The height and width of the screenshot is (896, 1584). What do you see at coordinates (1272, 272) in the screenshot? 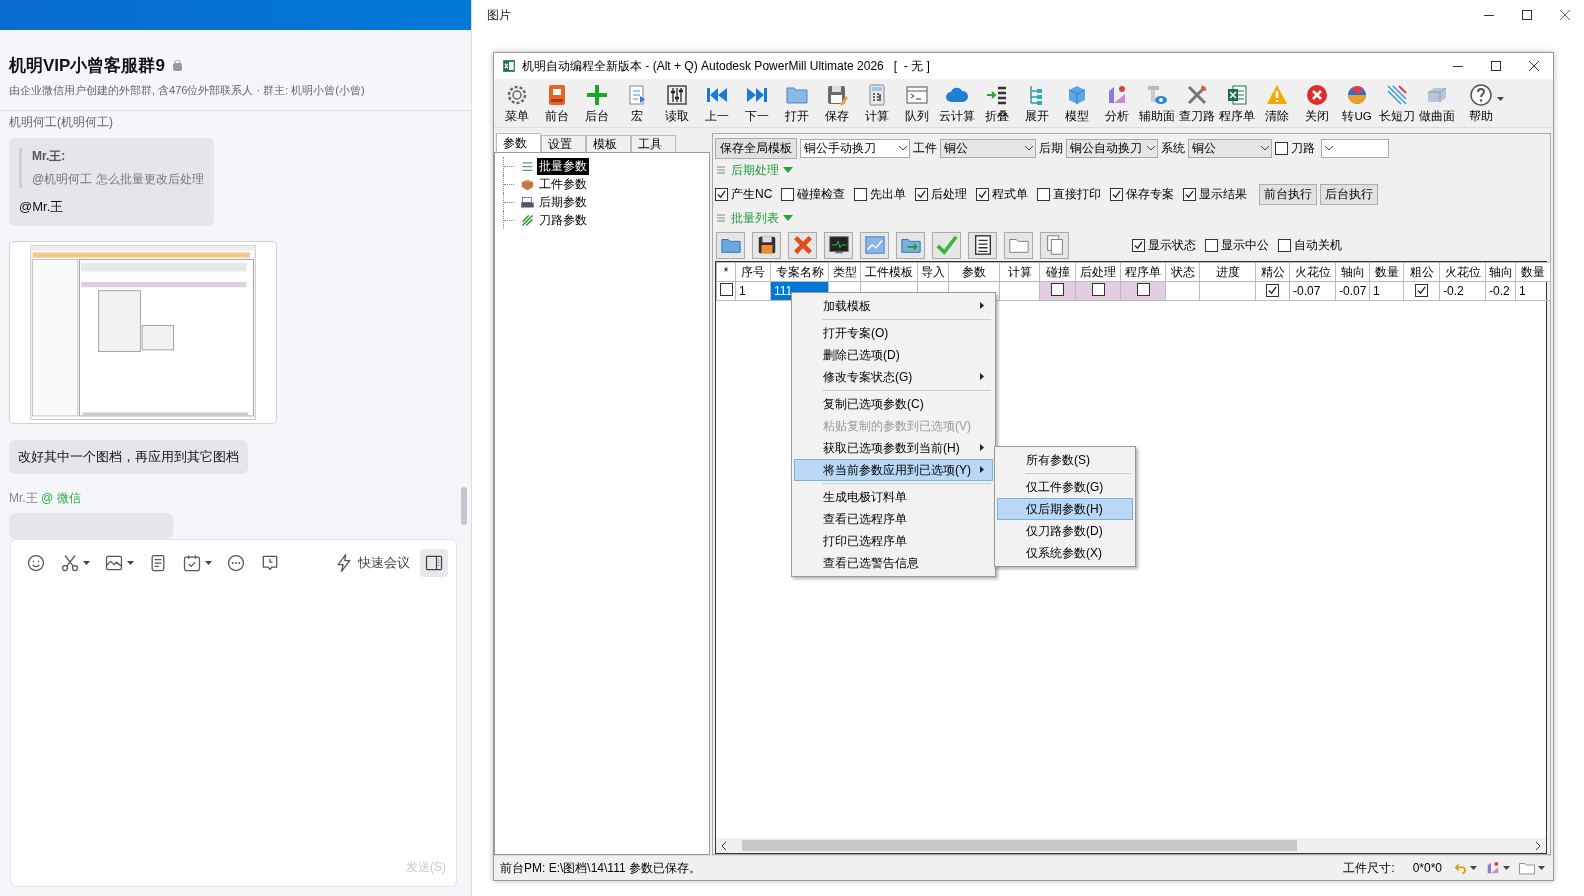
I see `column-header: 精公` at bounding box center [1272, 272].